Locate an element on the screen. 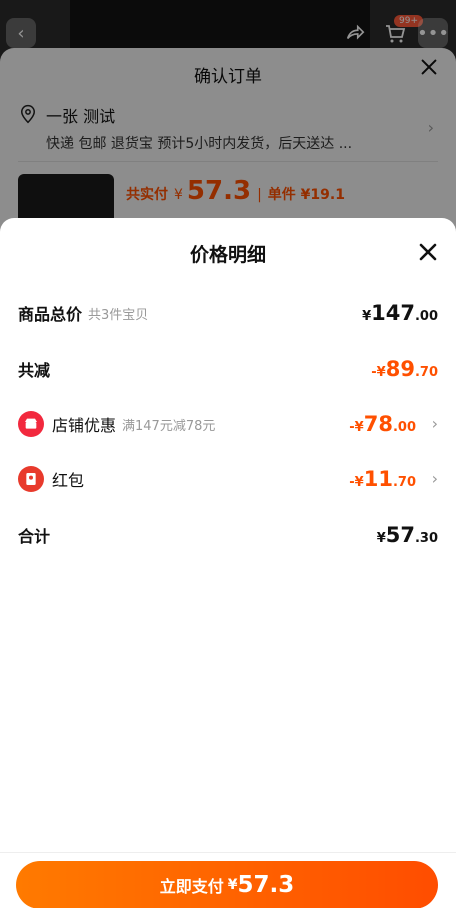 The image size is (456, 908). amount-dec: .30 is located at coordinates (426, 538).